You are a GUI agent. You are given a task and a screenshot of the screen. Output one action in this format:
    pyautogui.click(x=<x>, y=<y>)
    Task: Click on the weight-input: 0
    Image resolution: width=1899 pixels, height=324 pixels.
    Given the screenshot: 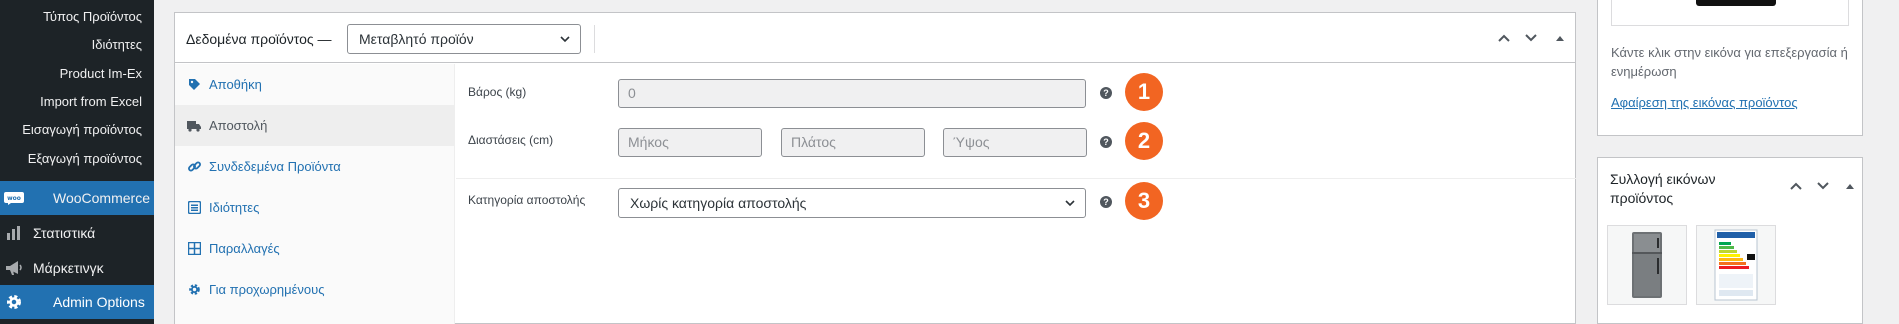 What is the action you would take?
    pyautogui.click(x=852, y=93)
    